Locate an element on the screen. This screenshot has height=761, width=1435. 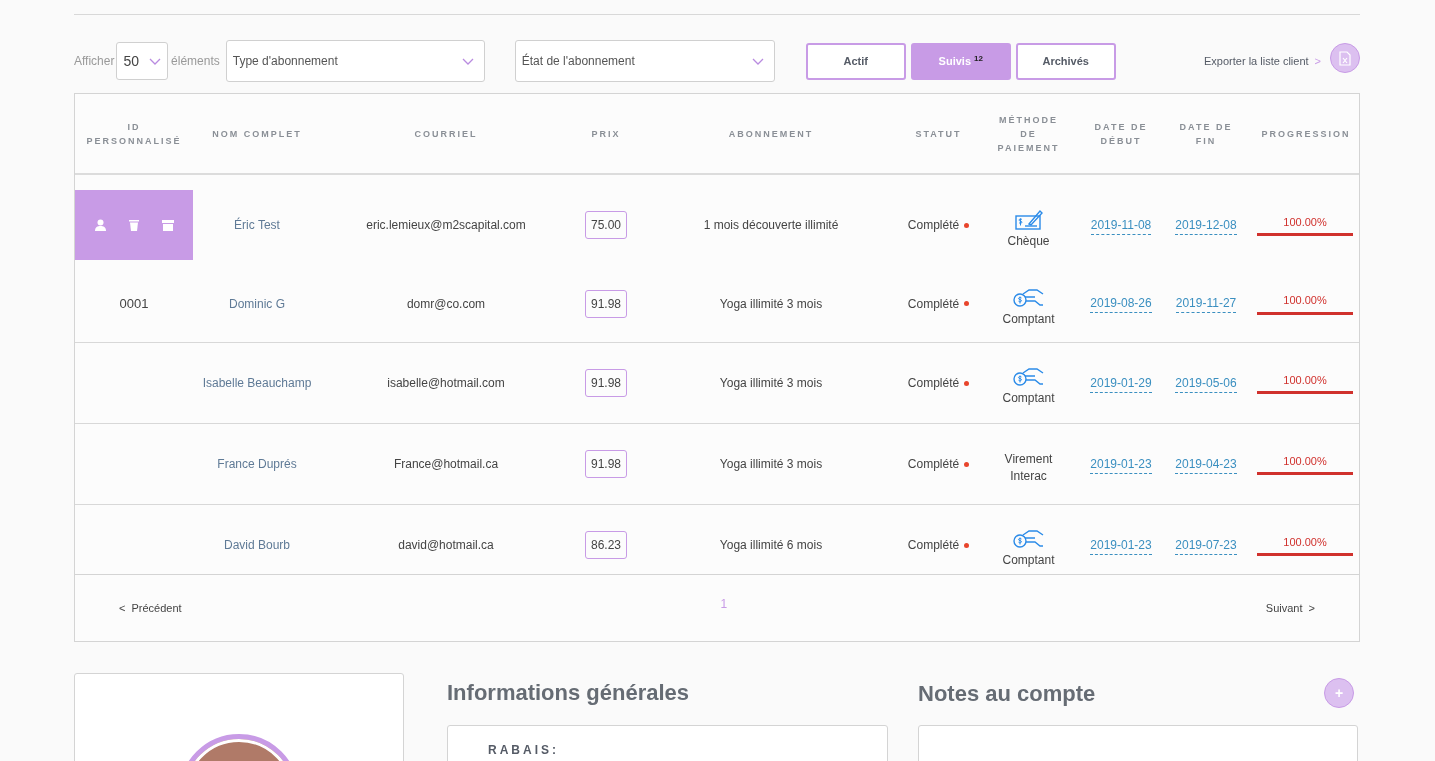
excel-export-button is located at coordinates (1345, 58).